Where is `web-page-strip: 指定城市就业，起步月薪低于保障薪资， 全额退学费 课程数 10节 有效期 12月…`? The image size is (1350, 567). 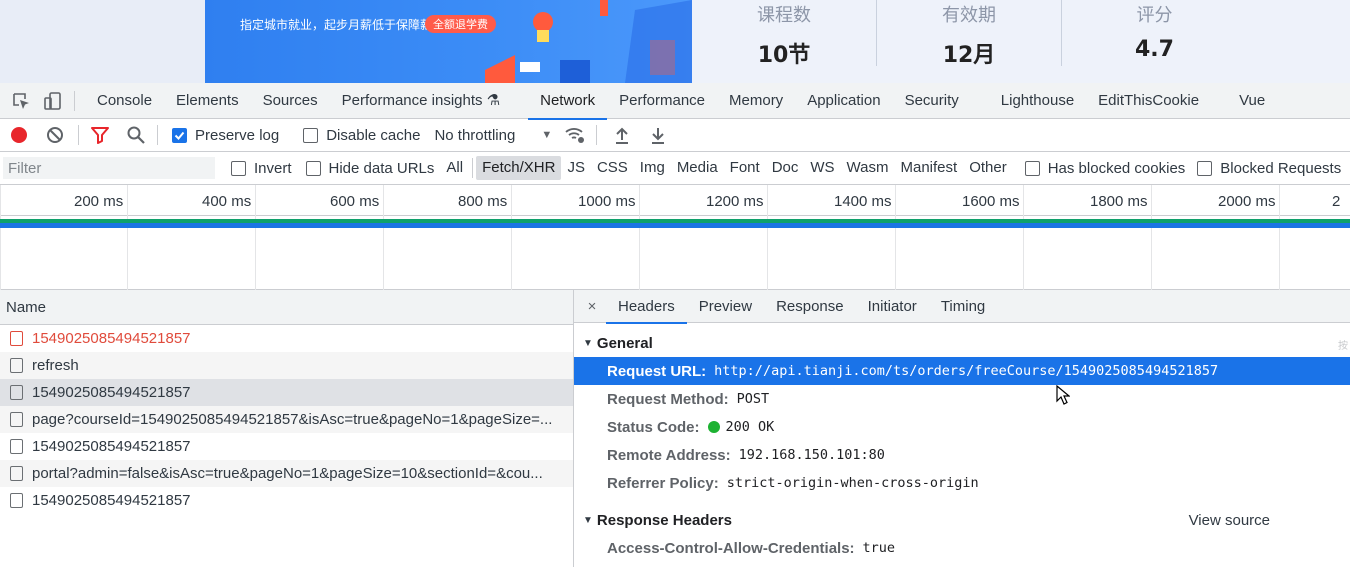 web-page-strip: 指定城市就业，起步月薪低于保障薪资， 全额退学费 课程数 10节 有效期 12月… is located at coordinates (675, 41).